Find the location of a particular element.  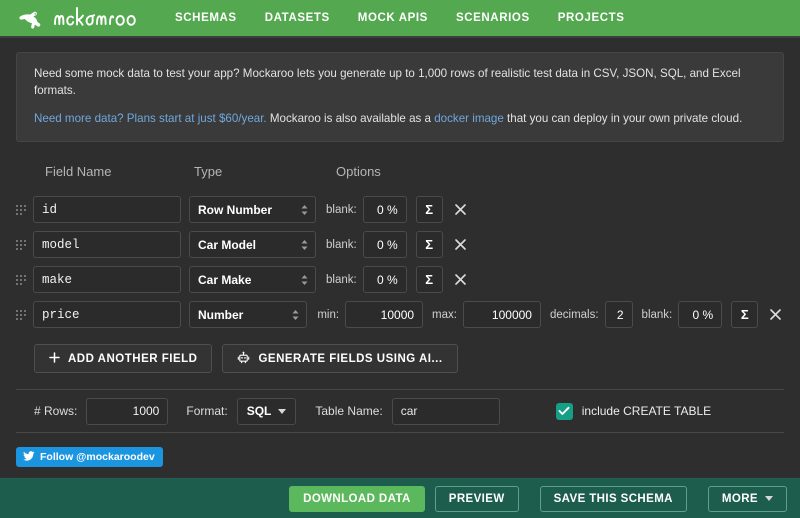

field-row: Row Number blank: Σ is located at coordinates (400, 209).